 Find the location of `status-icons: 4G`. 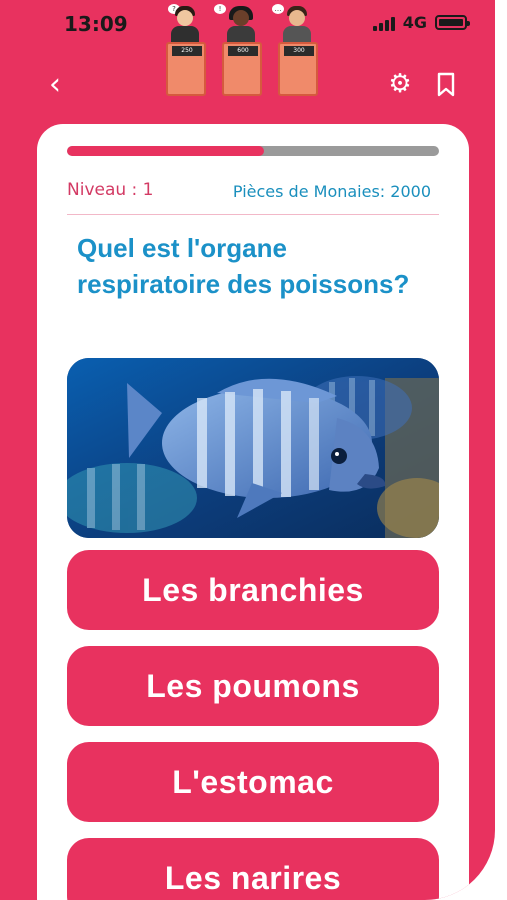

status-icons: 4G is located at coordinates (421, 22).